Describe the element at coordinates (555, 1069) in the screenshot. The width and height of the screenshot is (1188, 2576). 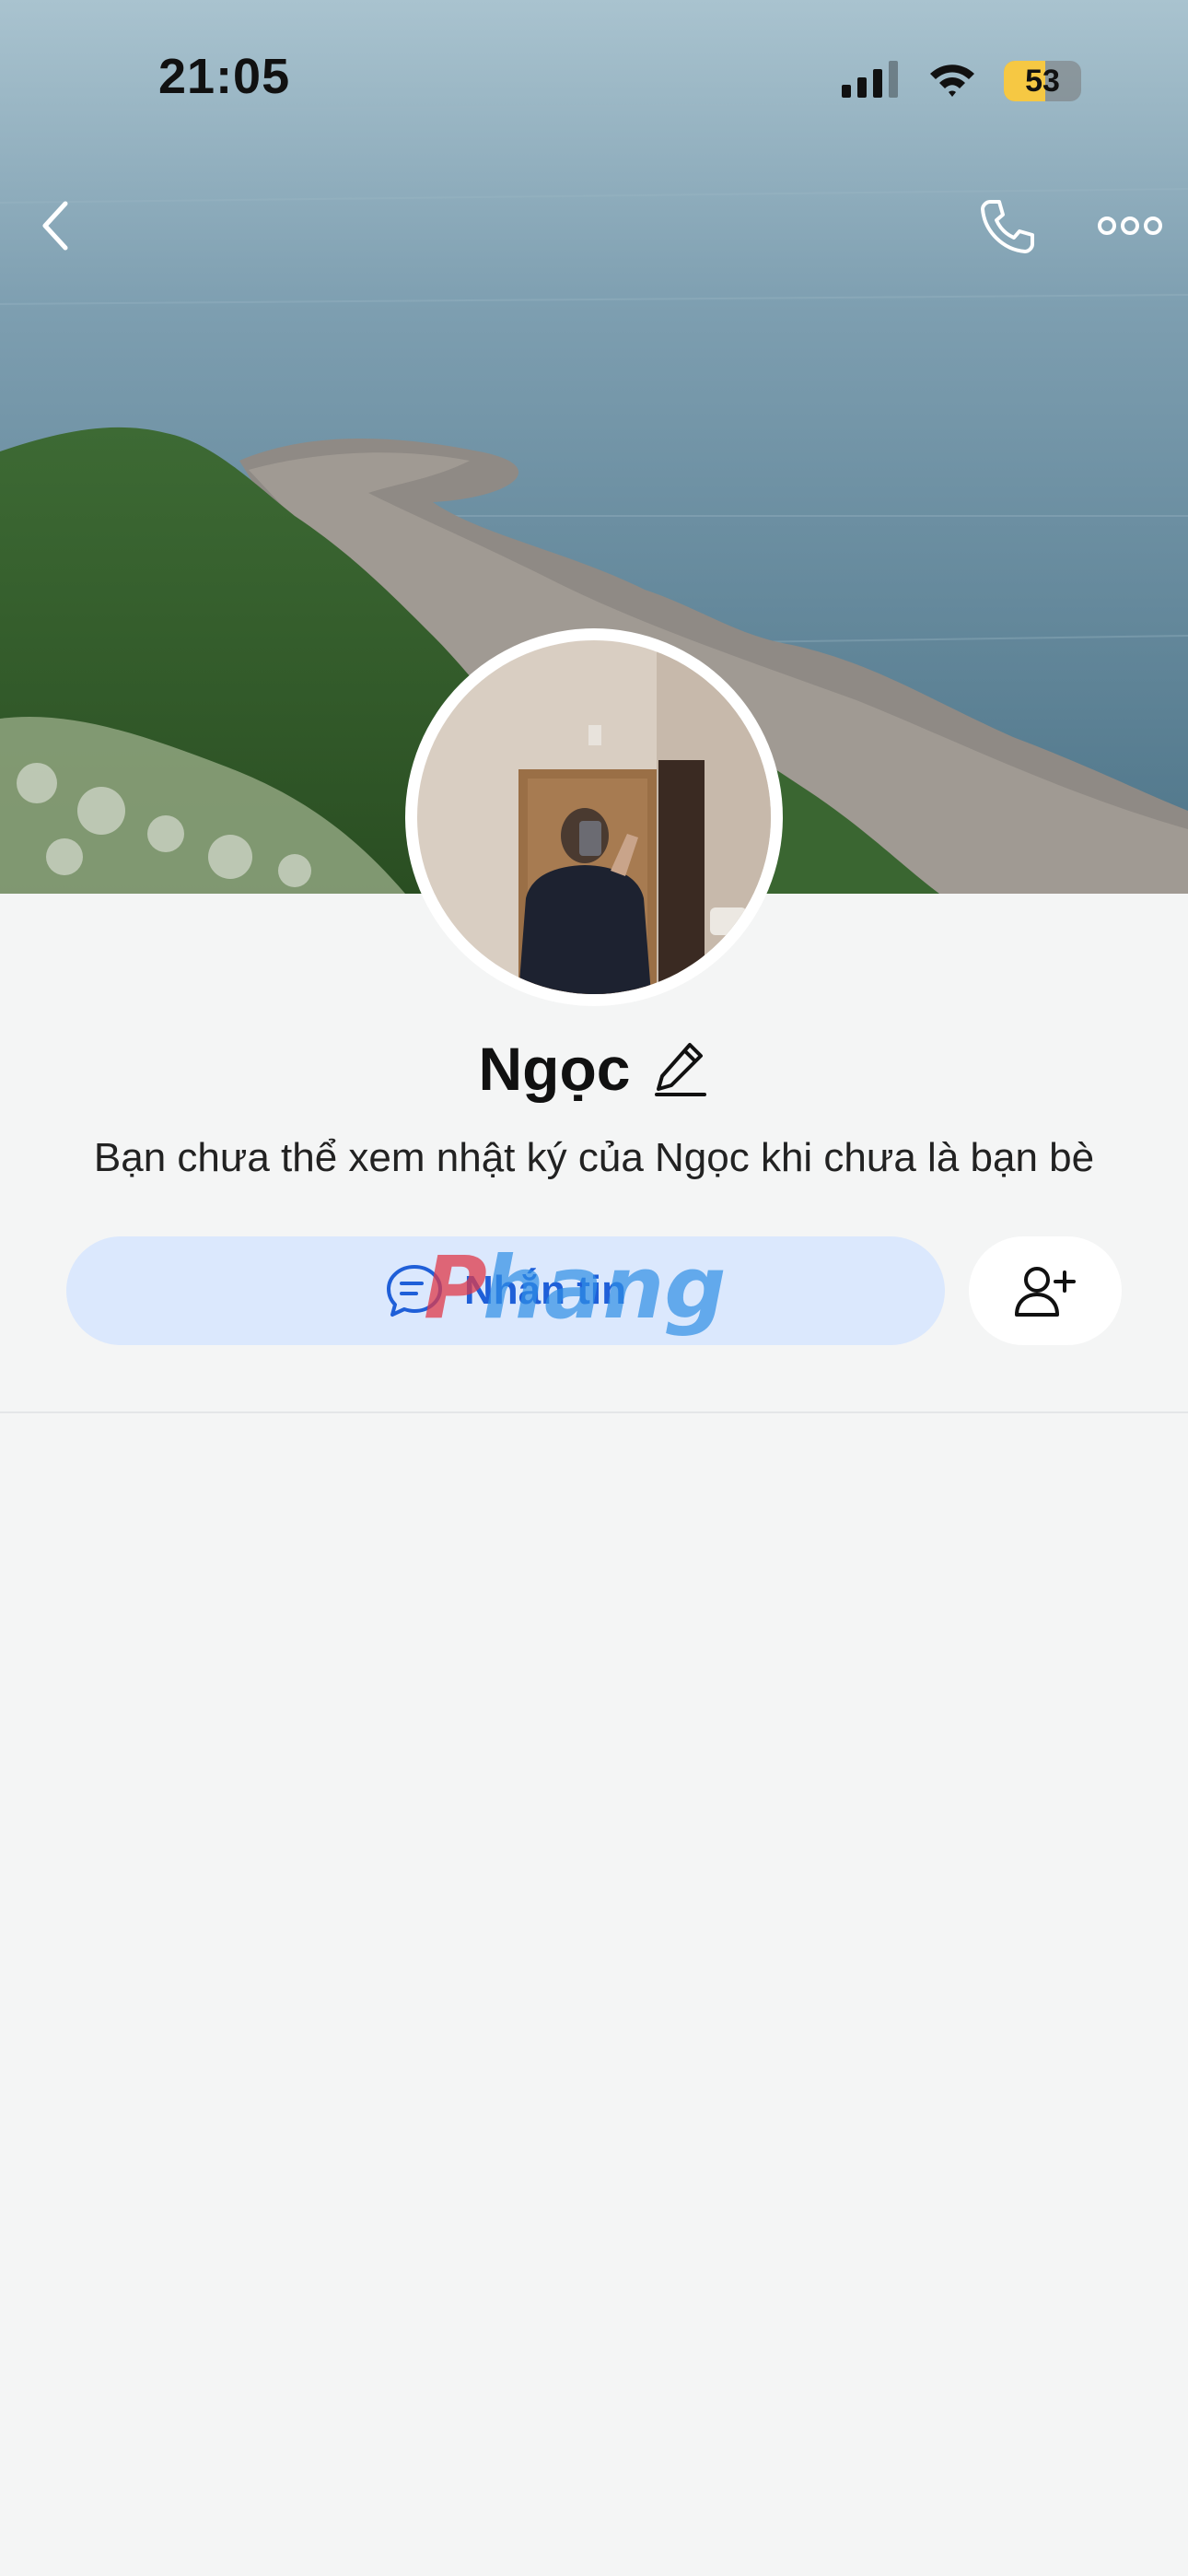
I see `profile-name: Ngọc` at that location.